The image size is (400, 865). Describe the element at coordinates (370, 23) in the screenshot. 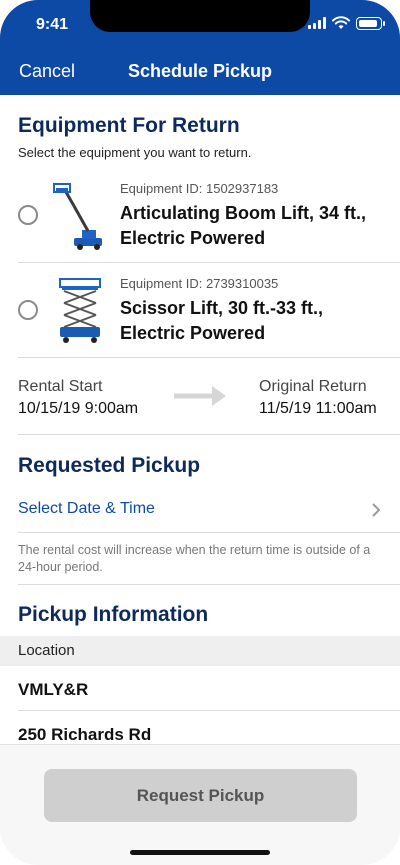

I see `battery-icon` at that location.